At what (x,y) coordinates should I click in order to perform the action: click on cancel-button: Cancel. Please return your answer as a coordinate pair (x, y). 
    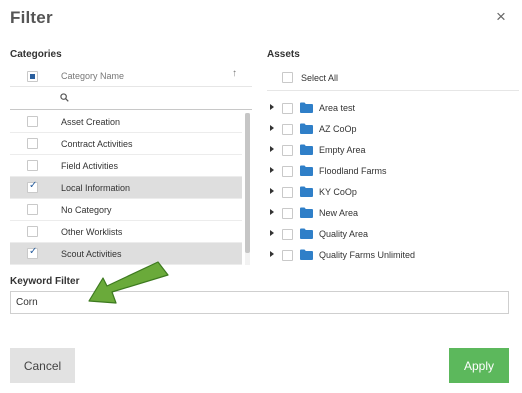
    Looking at the image, I should click on (42, 365).